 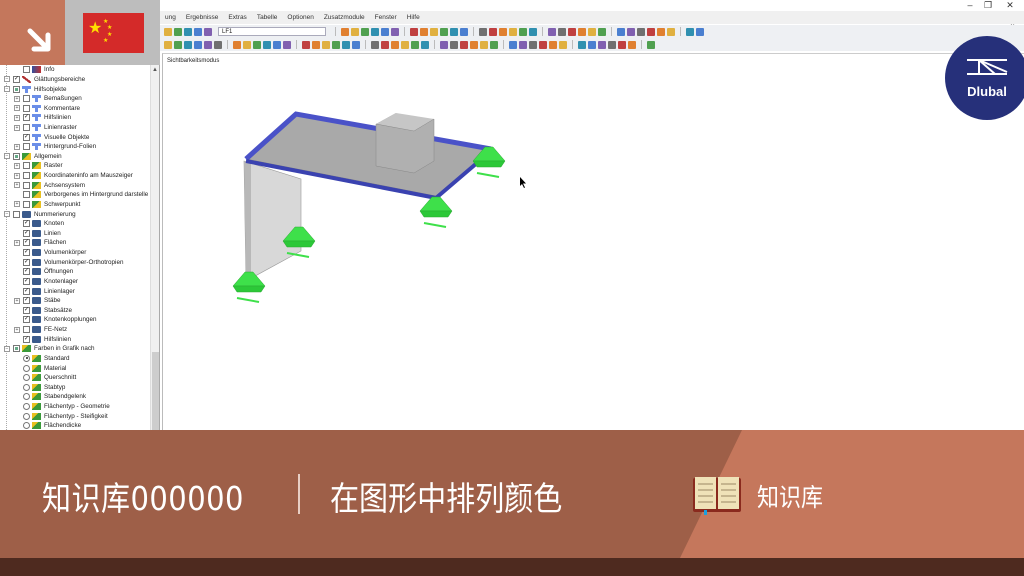 What do you see at coordinates (37, 234) in the screenshot?
I see `tree-item: ✓ Linien` at bounding box center [37, 234].